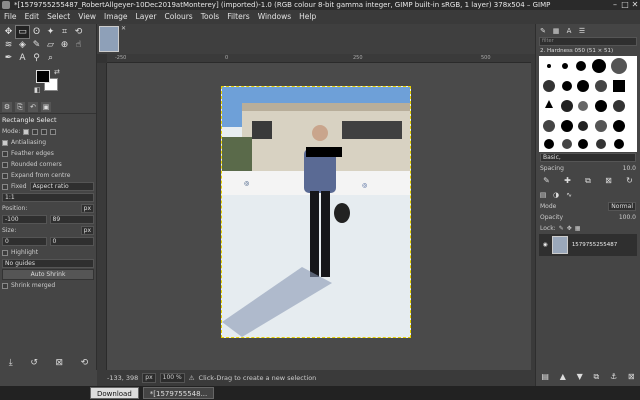 Image resolution: width=640 pixels, height=400 pixels. Describe the element at coordinates (71, 219) in the screenshot. I see `position-y-field: 89` at that location.